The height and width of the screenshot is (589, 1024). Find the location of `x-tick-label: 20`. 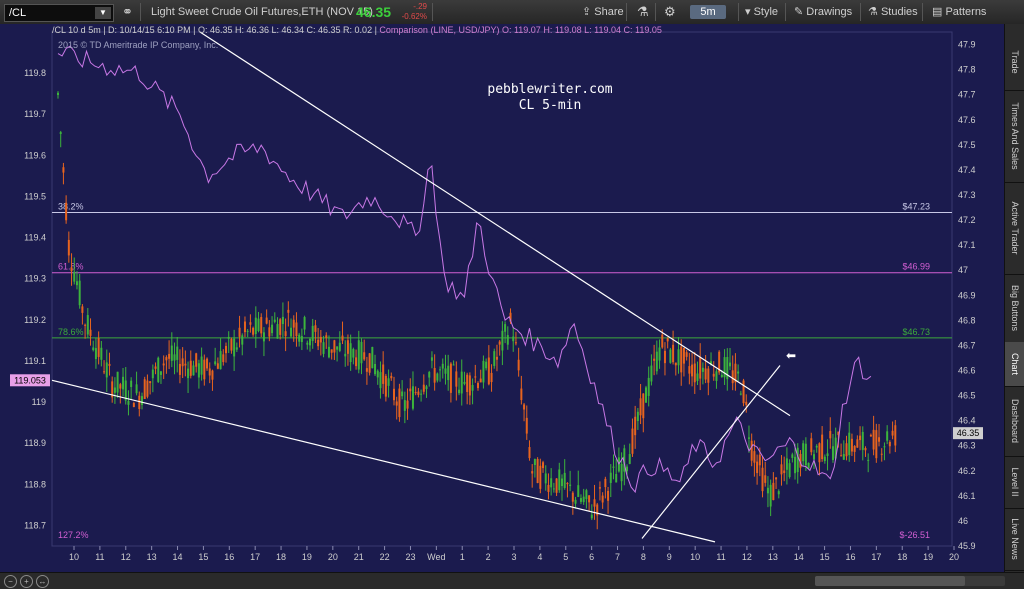

x-tick-label: 20 is located at coordinates (333, 557).